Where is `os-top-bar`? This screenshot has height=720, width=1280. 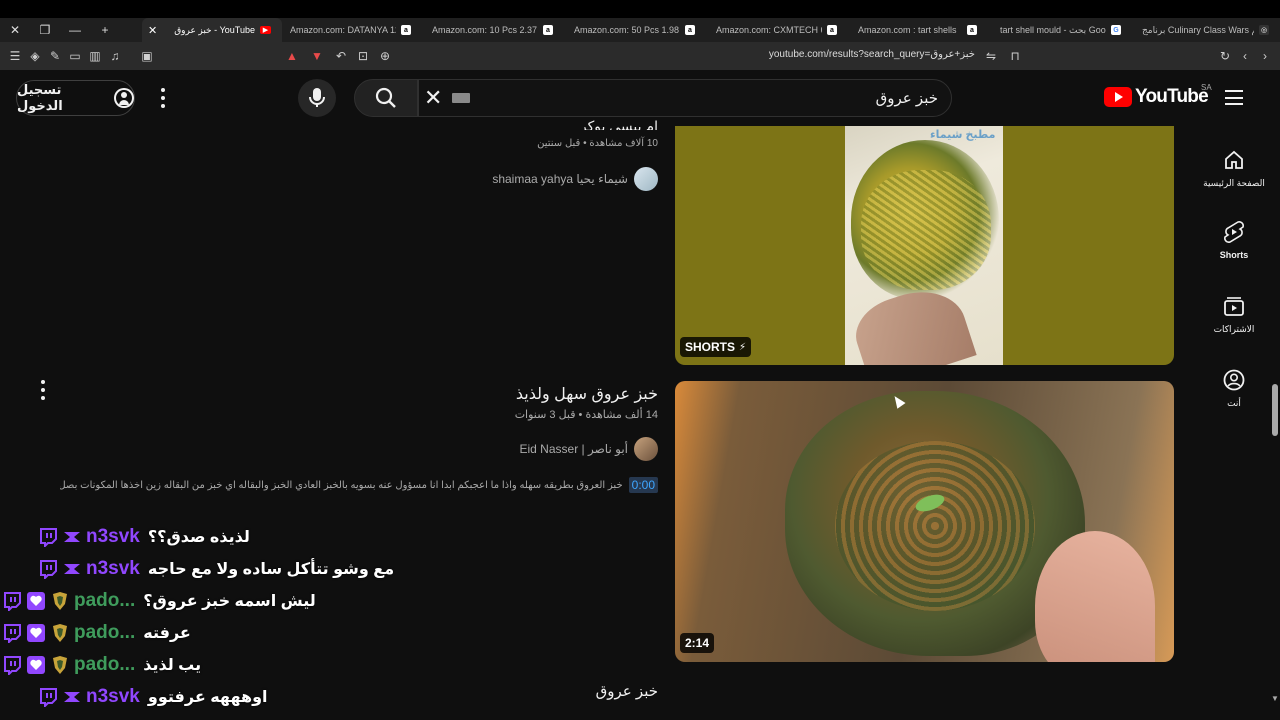 os-top-bar is located at coordinates (640, 9).